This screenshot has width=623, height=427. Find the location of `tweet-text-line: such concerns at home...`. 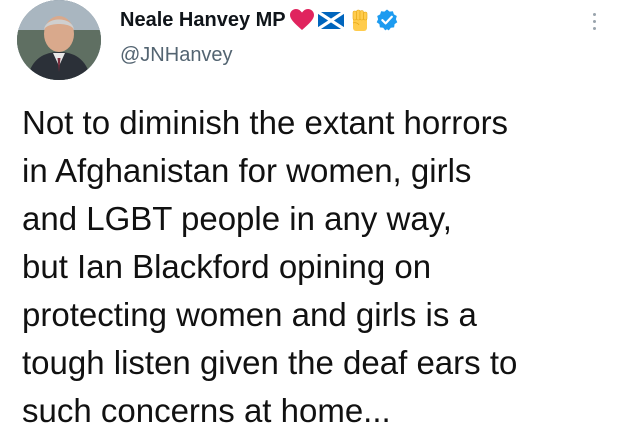

tweet-text-line: such concerns at home... is located at coordinates (206, 409).